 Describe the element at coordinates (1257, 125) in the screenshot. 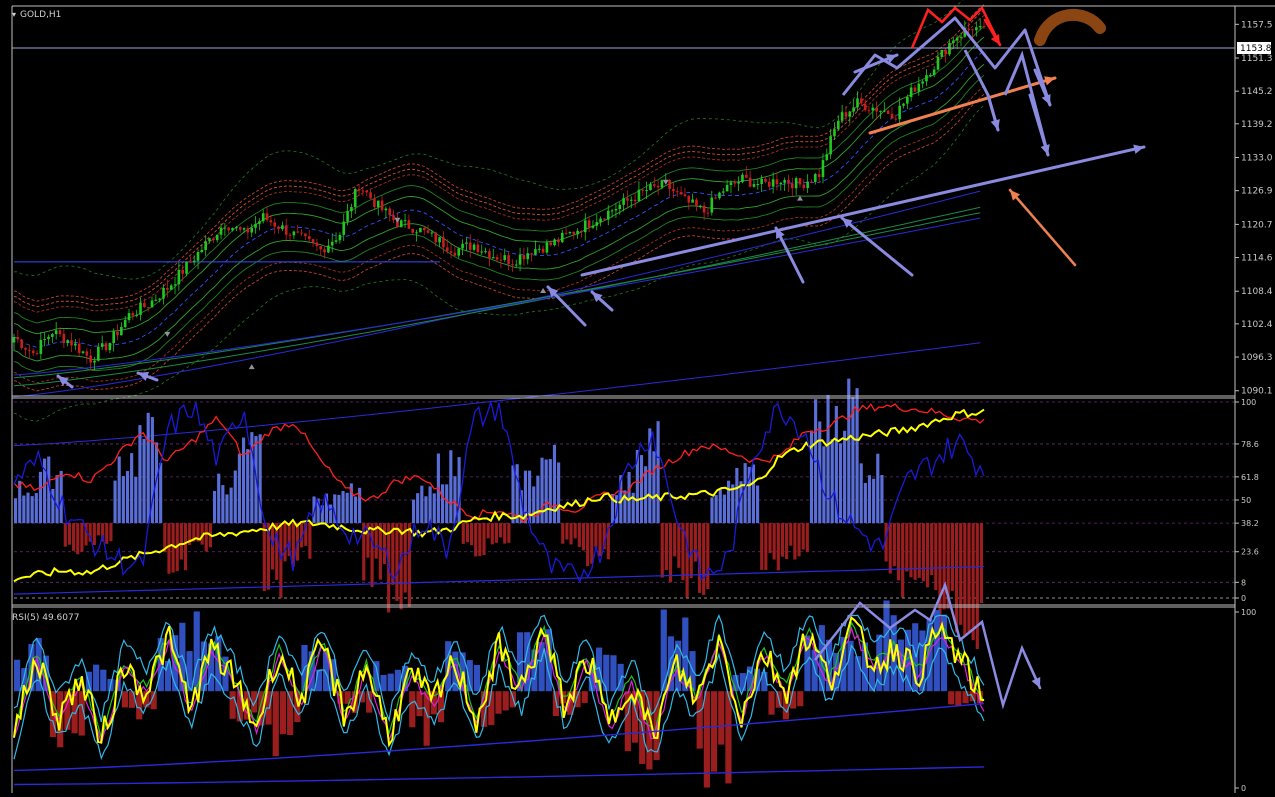

I see `price-tick-label: 1139.2` at that location.